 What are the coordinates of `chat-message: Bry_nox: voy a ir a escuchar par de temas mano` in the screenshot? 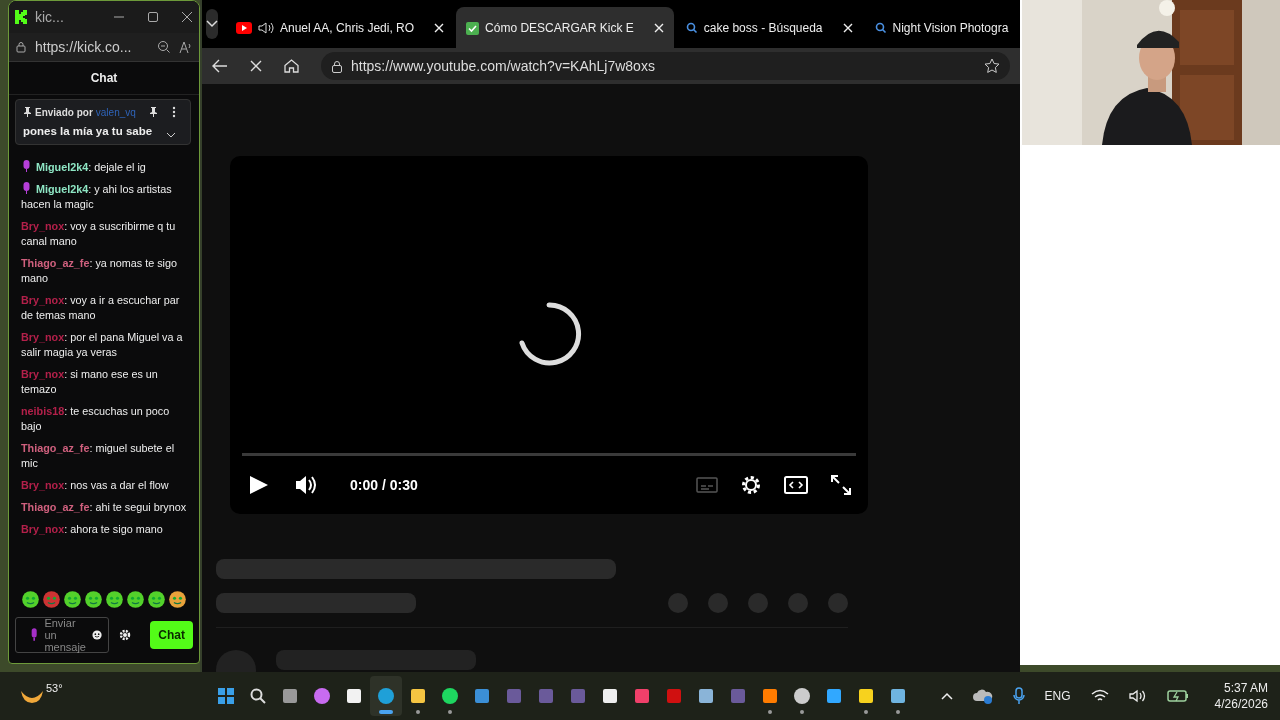 It's located at (100, 308).